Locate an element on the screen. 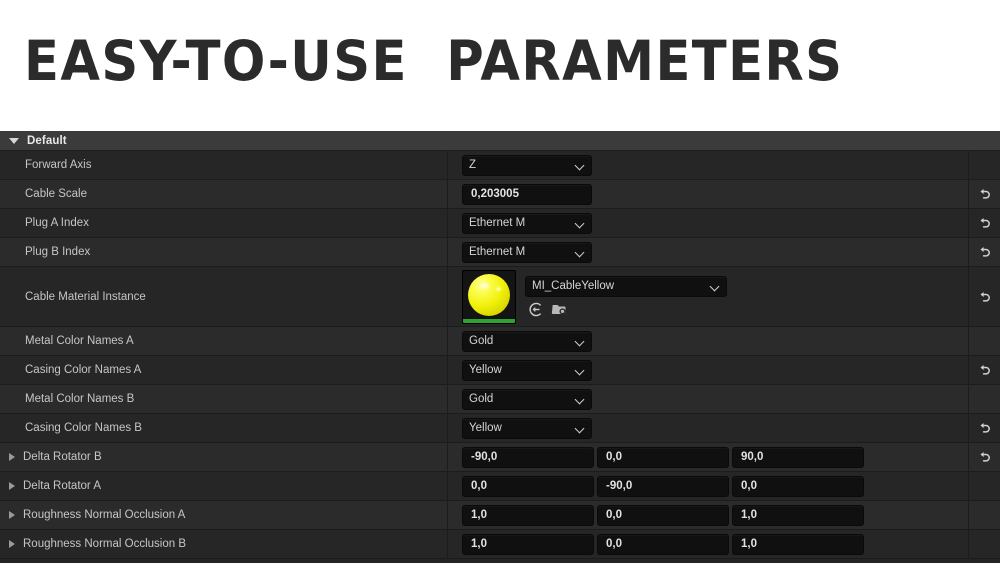  table-row: Casing Color Names B Yellow is located at coordinates (500, 428).